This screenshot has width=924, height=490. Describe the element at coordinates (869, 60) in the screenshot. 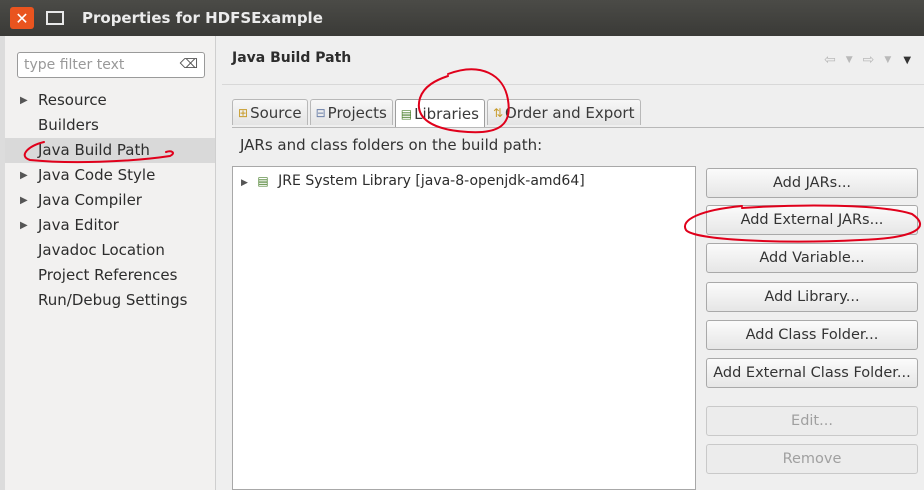

I see `forward-arrow-icon: ⇨` at that location.